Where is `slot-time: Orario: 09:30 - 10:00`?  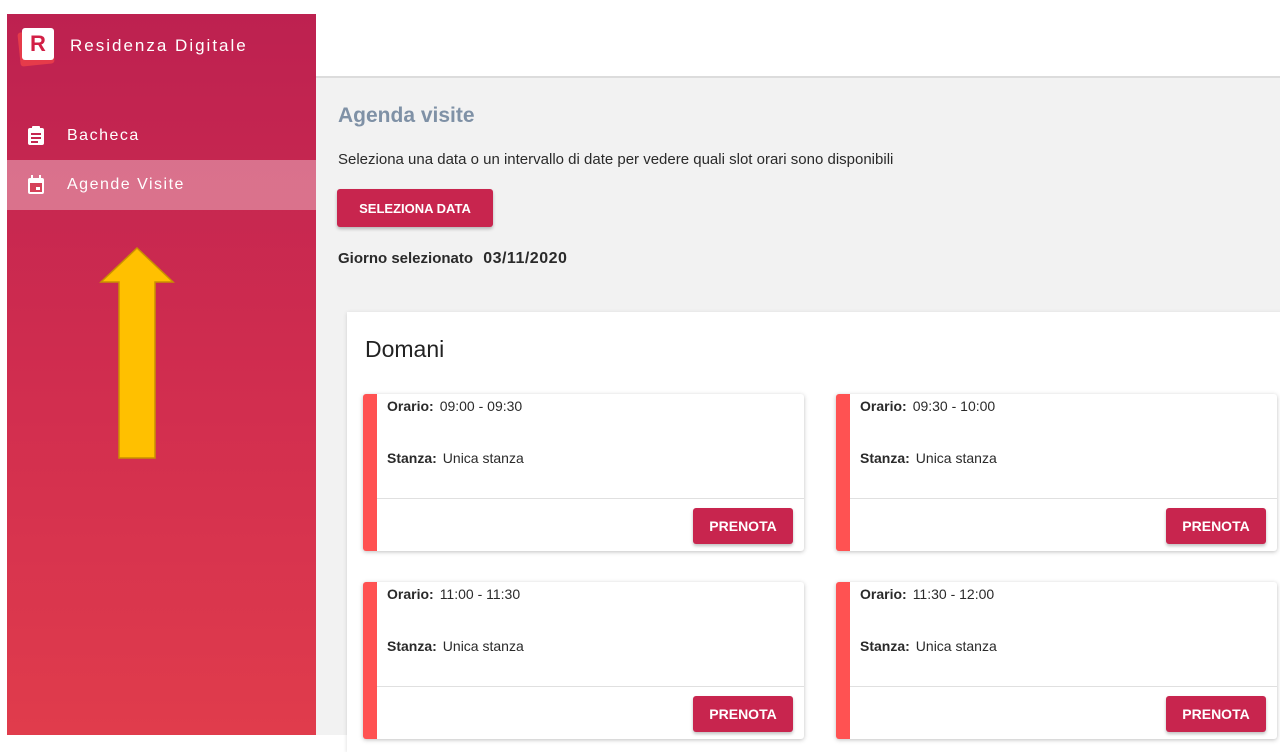
slot-time: Orario: 09:30 - 10:00 is located at coordinates (927, 406).